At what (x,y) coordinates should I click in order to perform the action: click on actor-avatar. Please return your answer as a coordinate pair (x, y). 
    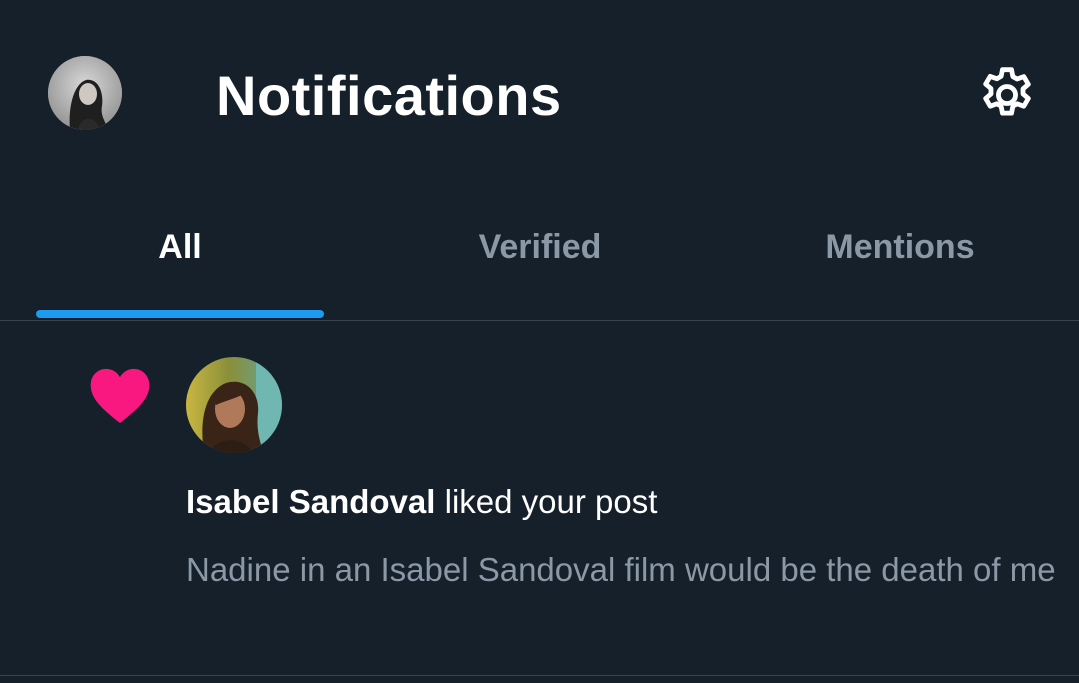
    Looking at the image, I should click on (234, 405).